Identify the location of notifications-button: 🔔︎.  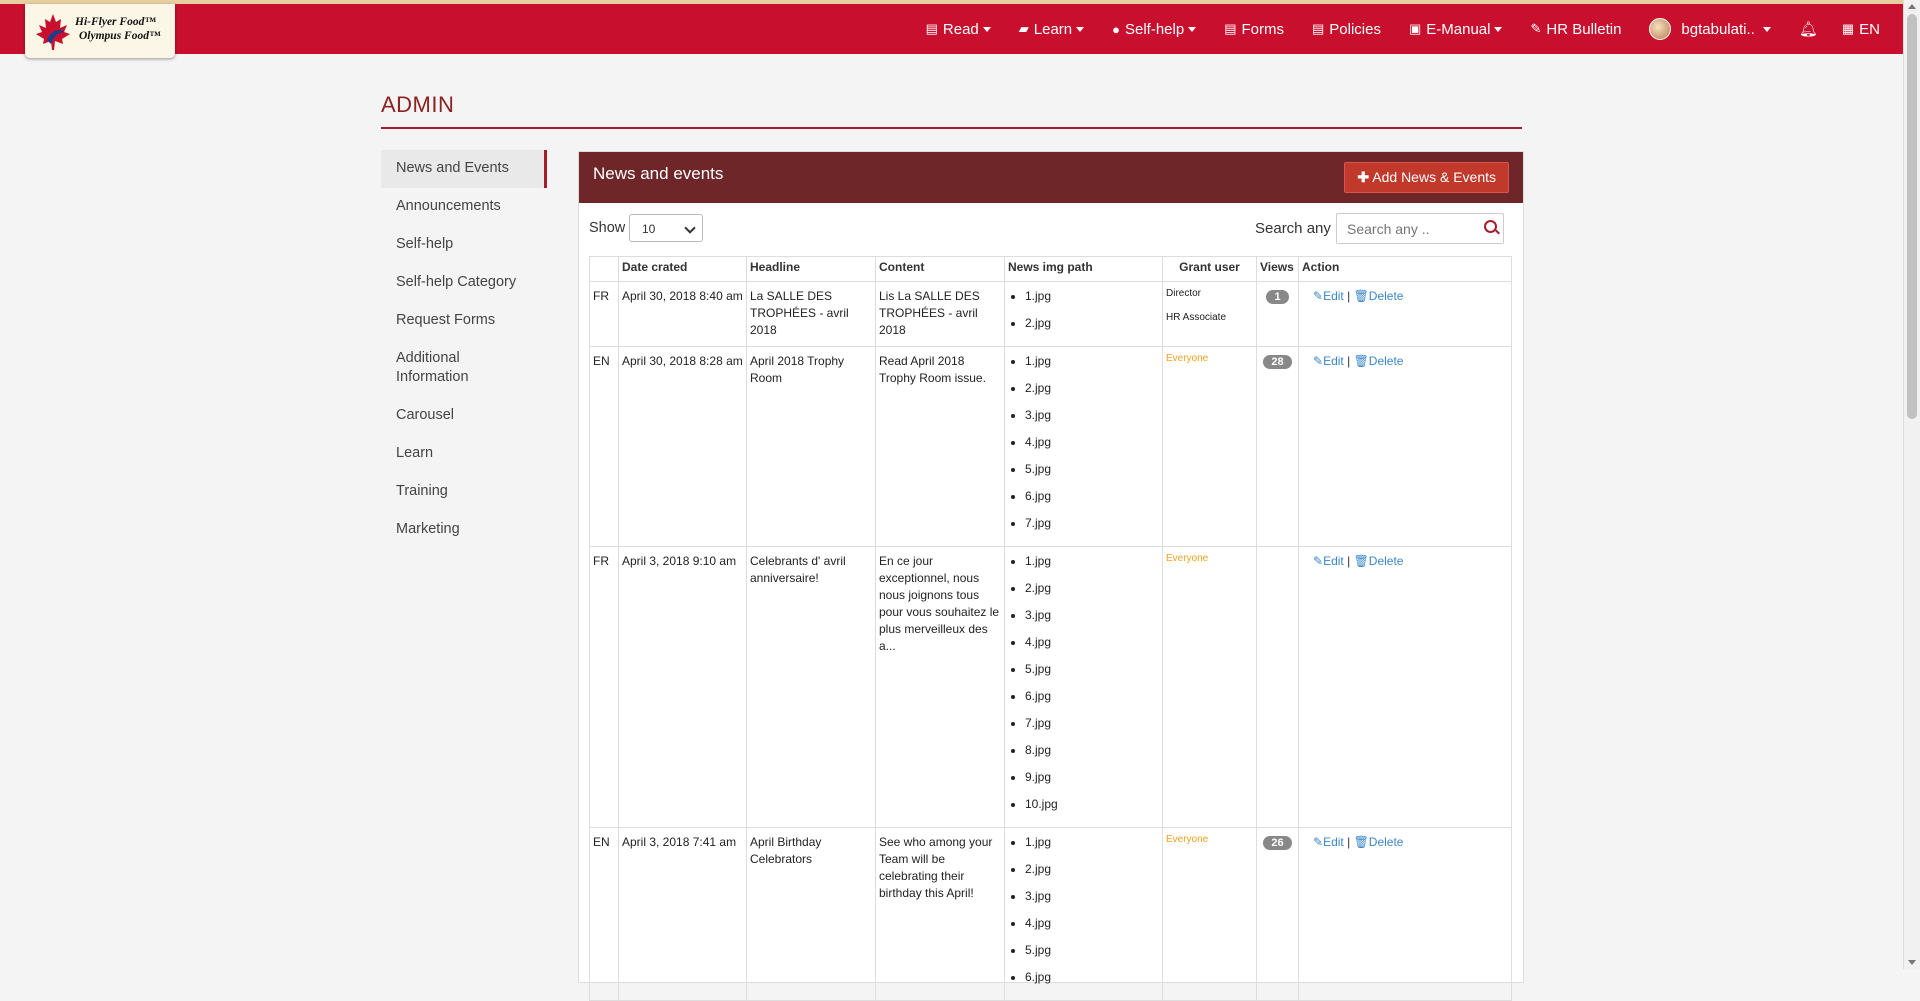
(1808, 29).